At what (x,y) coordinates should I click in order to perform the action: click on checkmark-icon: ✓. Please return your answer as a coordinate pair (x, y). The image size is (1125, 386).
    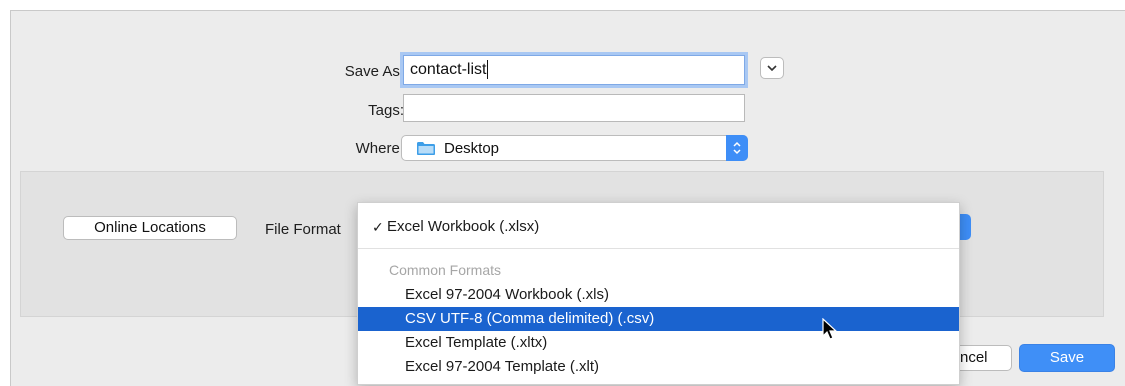
    Looking at the image, I should click on (378, 227).